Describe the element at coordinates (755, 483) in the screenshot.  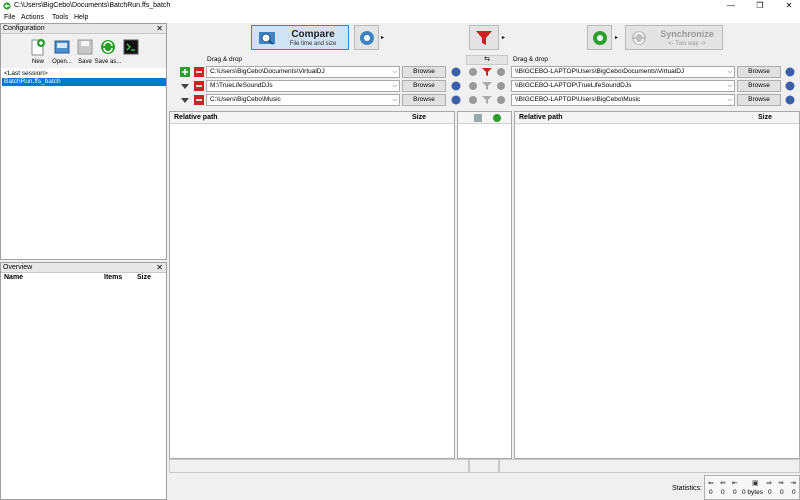
I see `data-transfer-icon: ▣` at that location.